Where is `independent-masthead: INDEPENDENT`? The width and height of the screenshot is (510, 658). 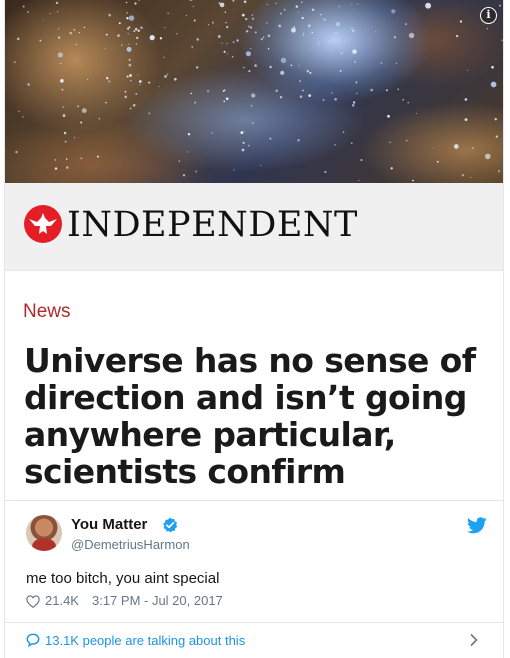
independent-masthead: INDEPENDENT is located at coordinates (254, 226).